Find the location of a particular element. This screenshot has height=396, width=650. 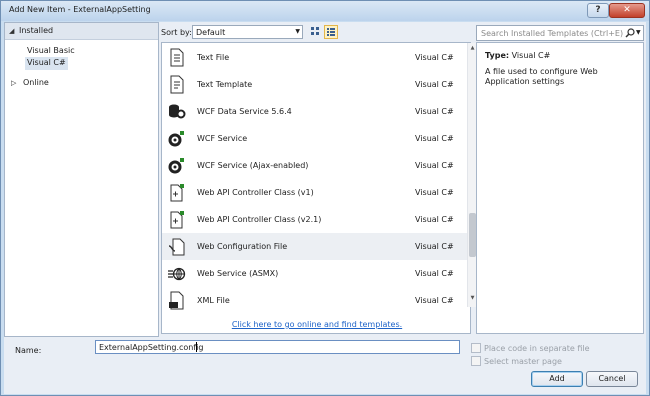

online-label: Online is located at coordinates (36, 82).